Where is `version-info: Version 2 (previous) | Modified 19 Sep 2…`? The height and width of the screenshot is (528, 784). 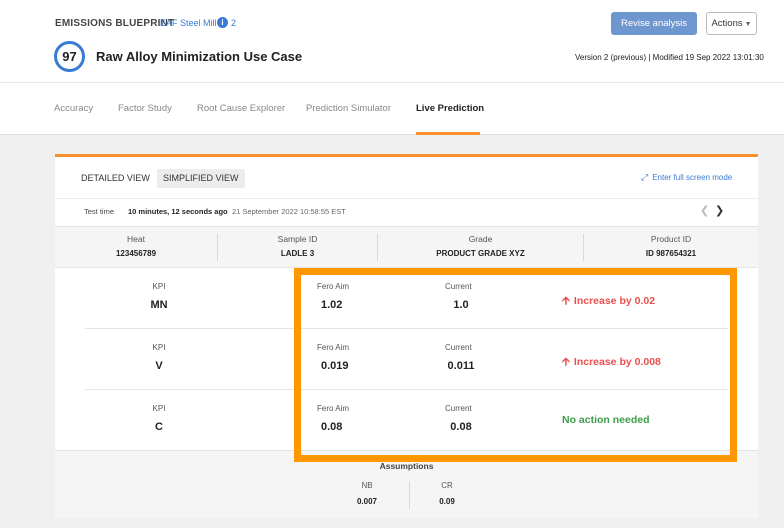 version-info: Version 2 (previous) | Modified 19 Sep 2… is located at coordinates (669, 57).